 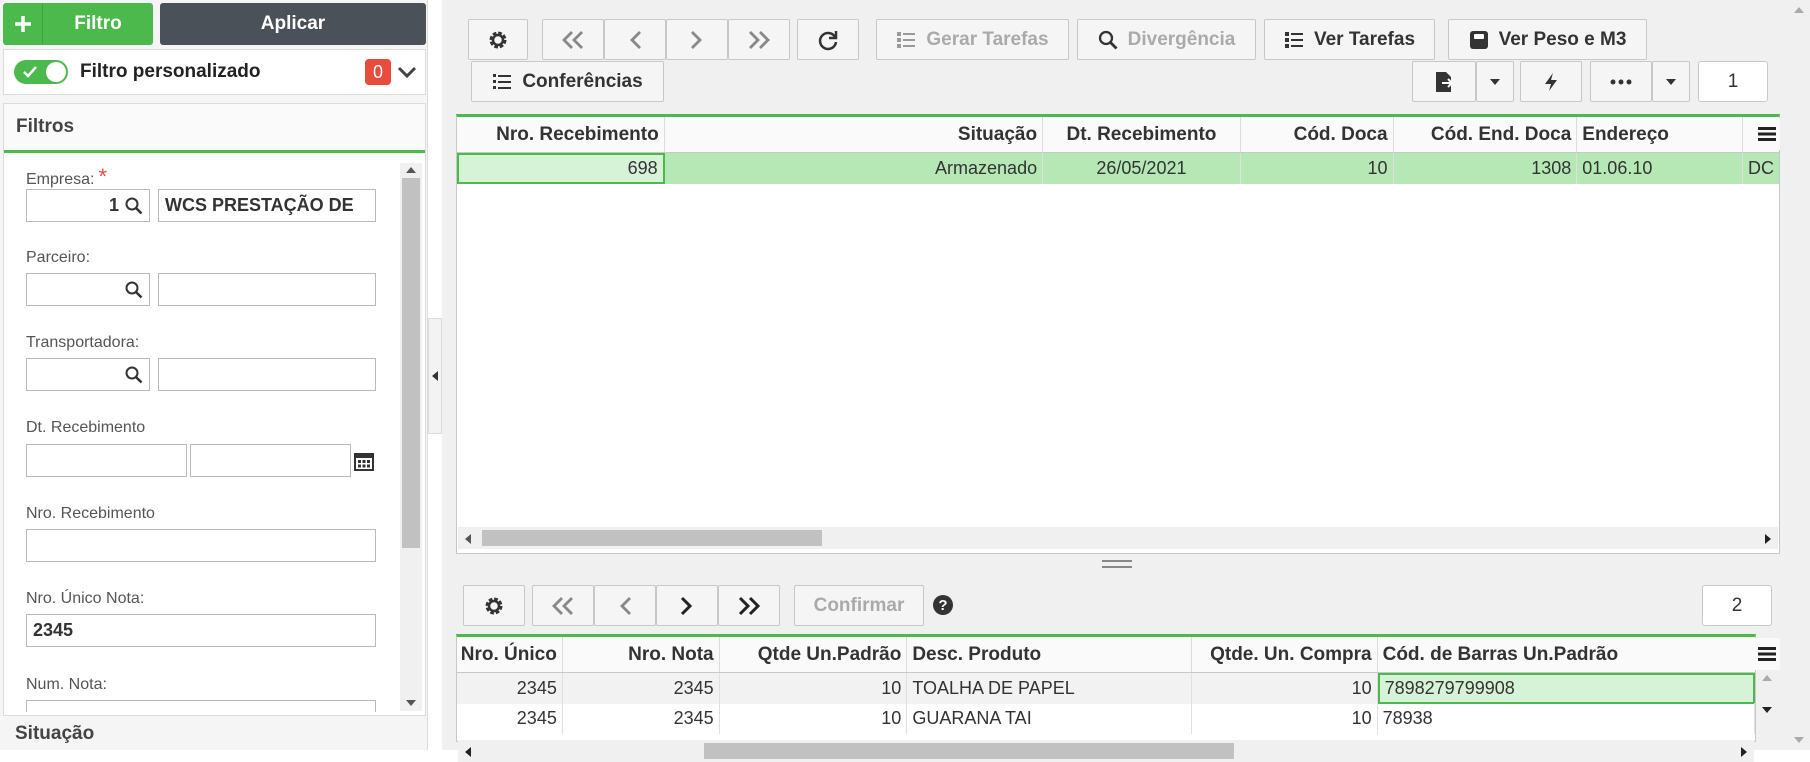 What do you see at coordinates (625, 605) in the screenshot?
I see `detail-previous-record-button` at bounding box center [625, 605].